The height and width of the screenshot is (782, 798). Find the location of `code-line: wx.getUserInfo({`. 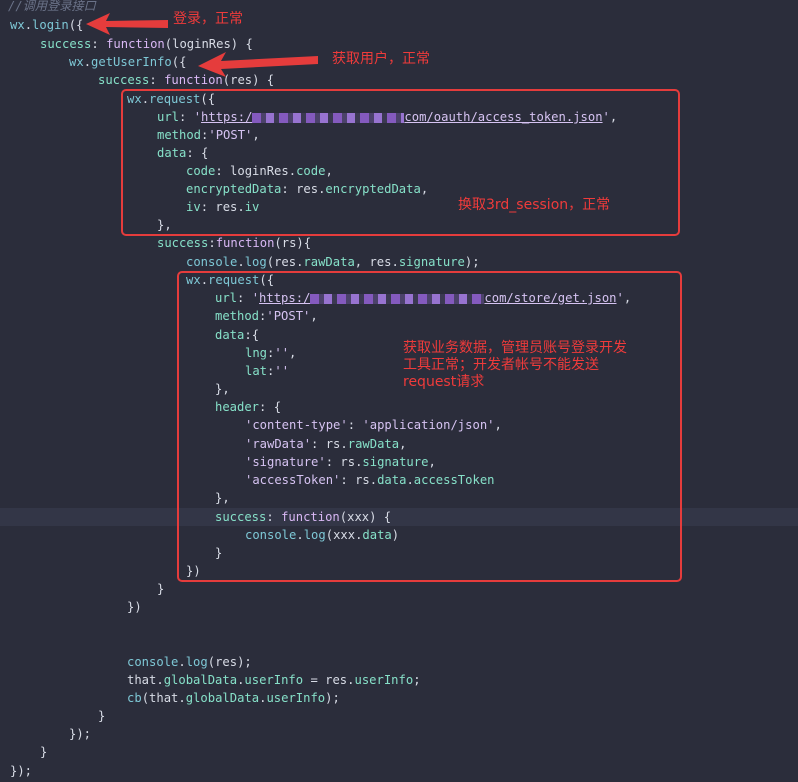

code-line: wx.getUserInfo({ is located at coordinates (128, 62).